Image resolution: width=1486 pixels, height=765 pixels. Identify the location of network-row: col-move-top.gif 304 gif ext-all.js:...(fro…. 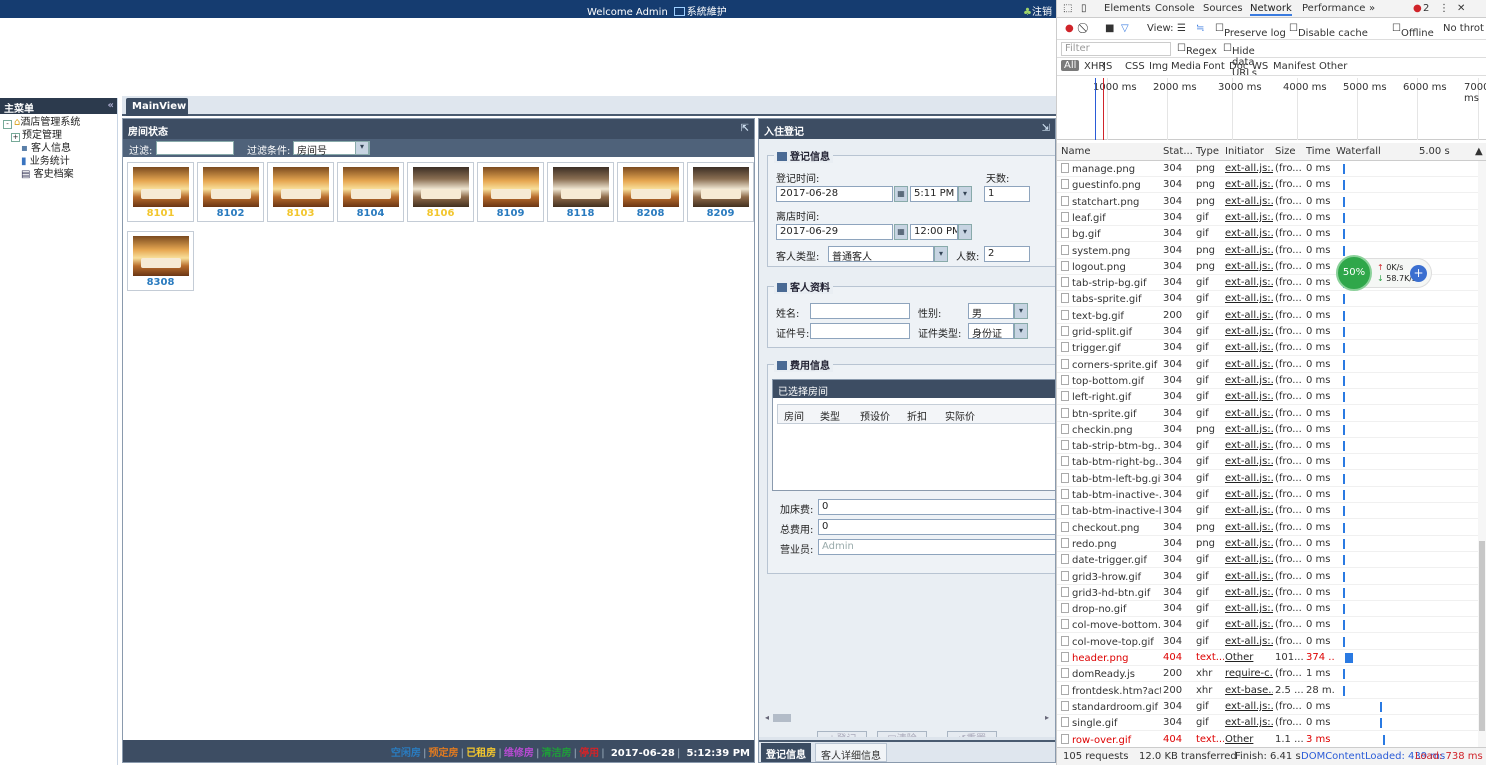
(1268, 642).